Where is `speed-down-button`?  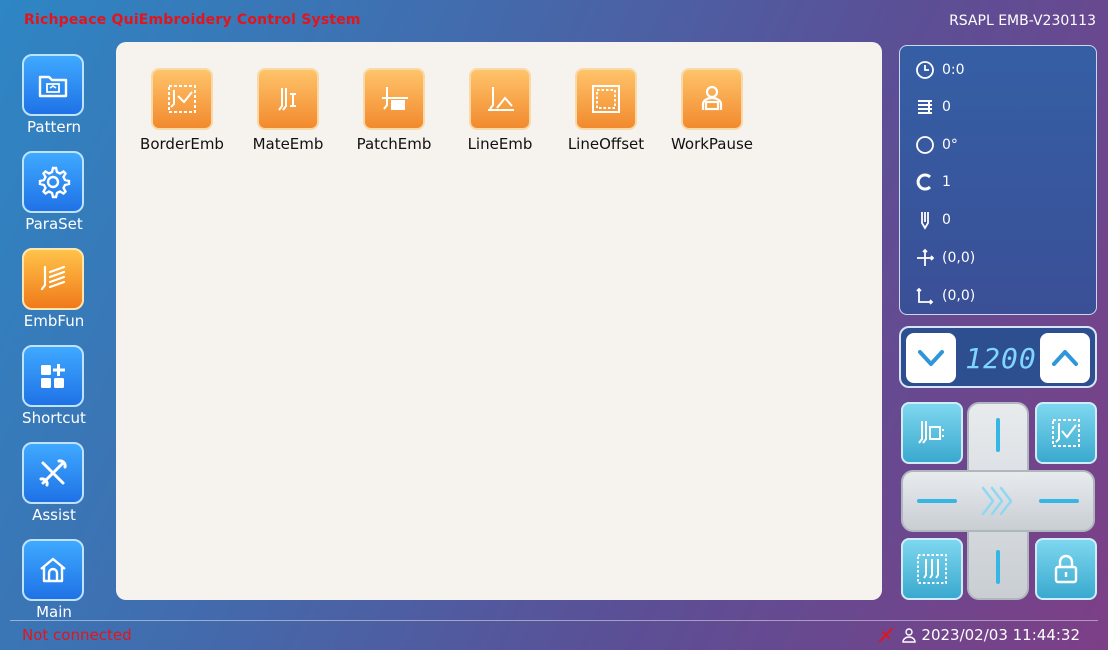
speed-down-button is located at coordinates (931, 358).